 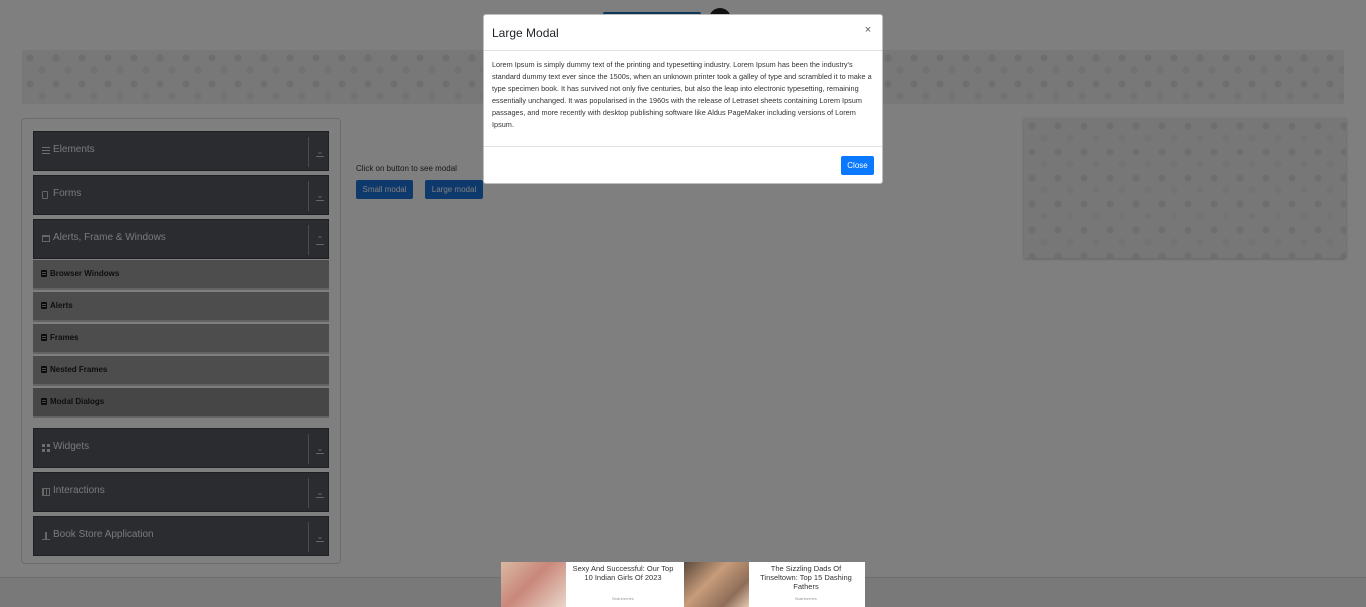 What do you see at coordinates (857, 165) in the screenshot?
I see `close-button: Close` at bounding box center [857, 165].